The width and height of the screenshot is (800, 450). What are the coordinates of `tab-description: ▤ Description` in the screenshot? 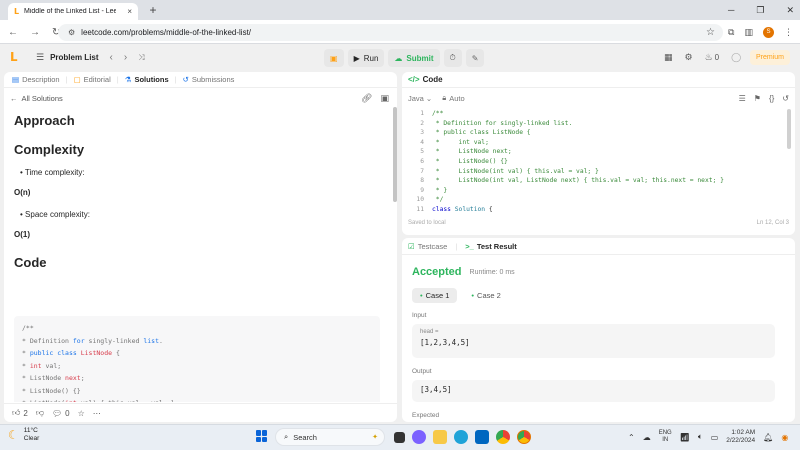 It's located at (36, 79).